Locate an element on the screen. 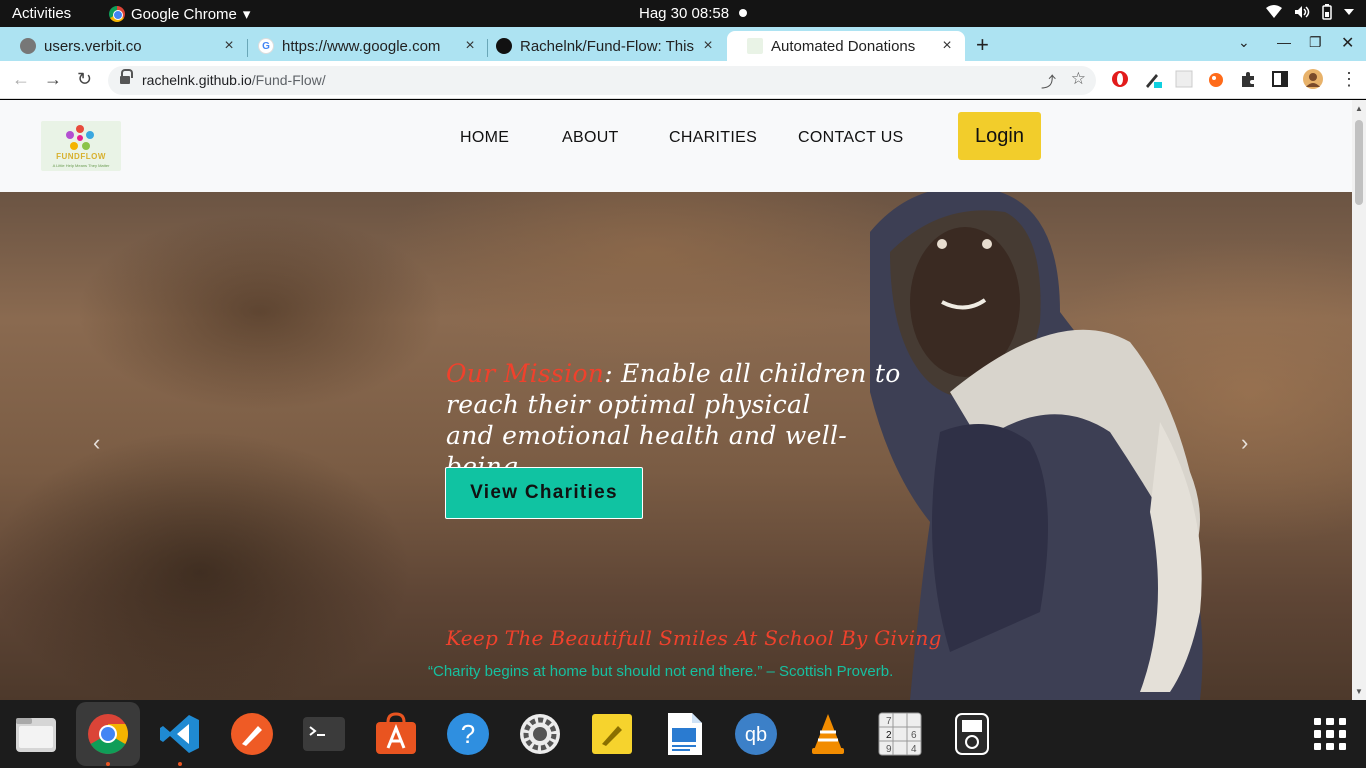 This screenshot has height=768, width=1366. chevron-down-icon is located at coordinates (1349, 12).